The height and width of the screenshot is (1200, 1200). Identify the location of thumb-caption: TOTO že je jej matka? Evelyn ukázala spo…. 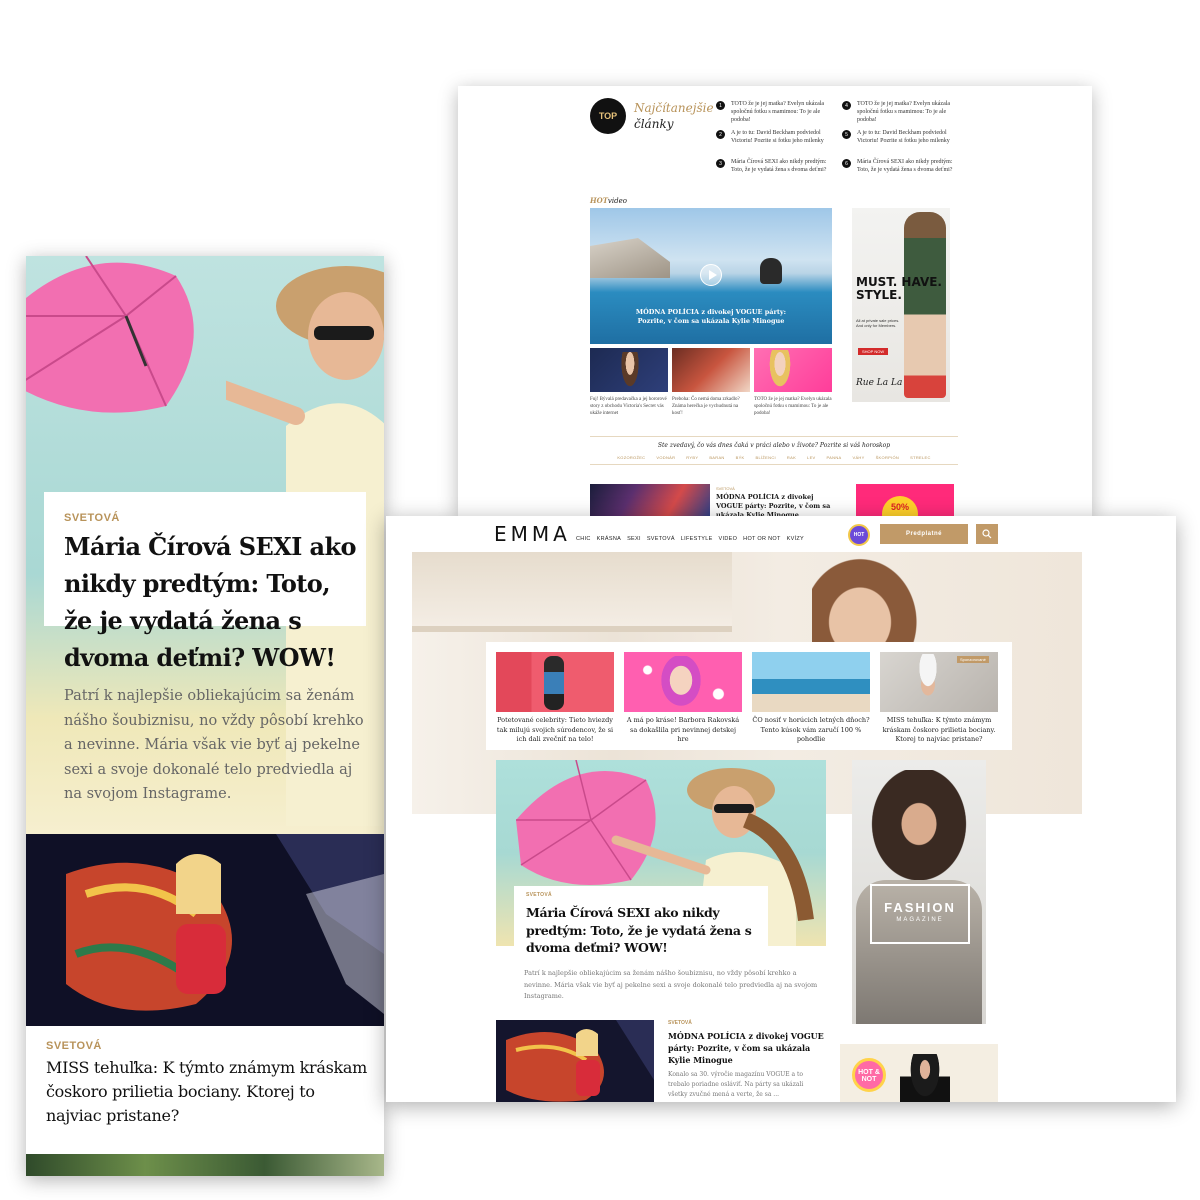
(793, 406).